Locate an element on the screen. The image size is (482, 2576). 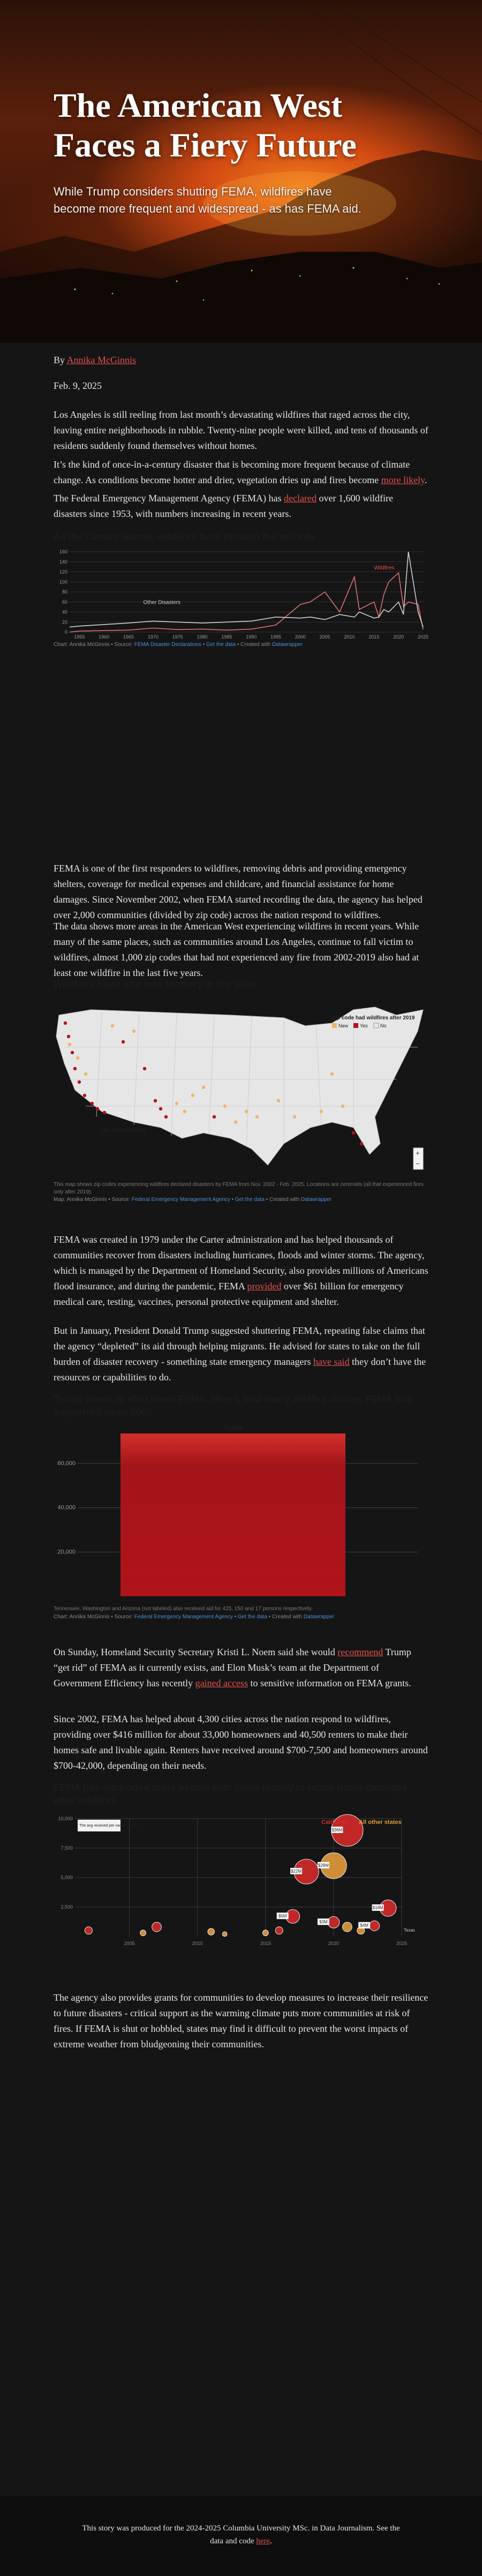
y-tick-label: 20,000 is located at coordinates (66, 1552).